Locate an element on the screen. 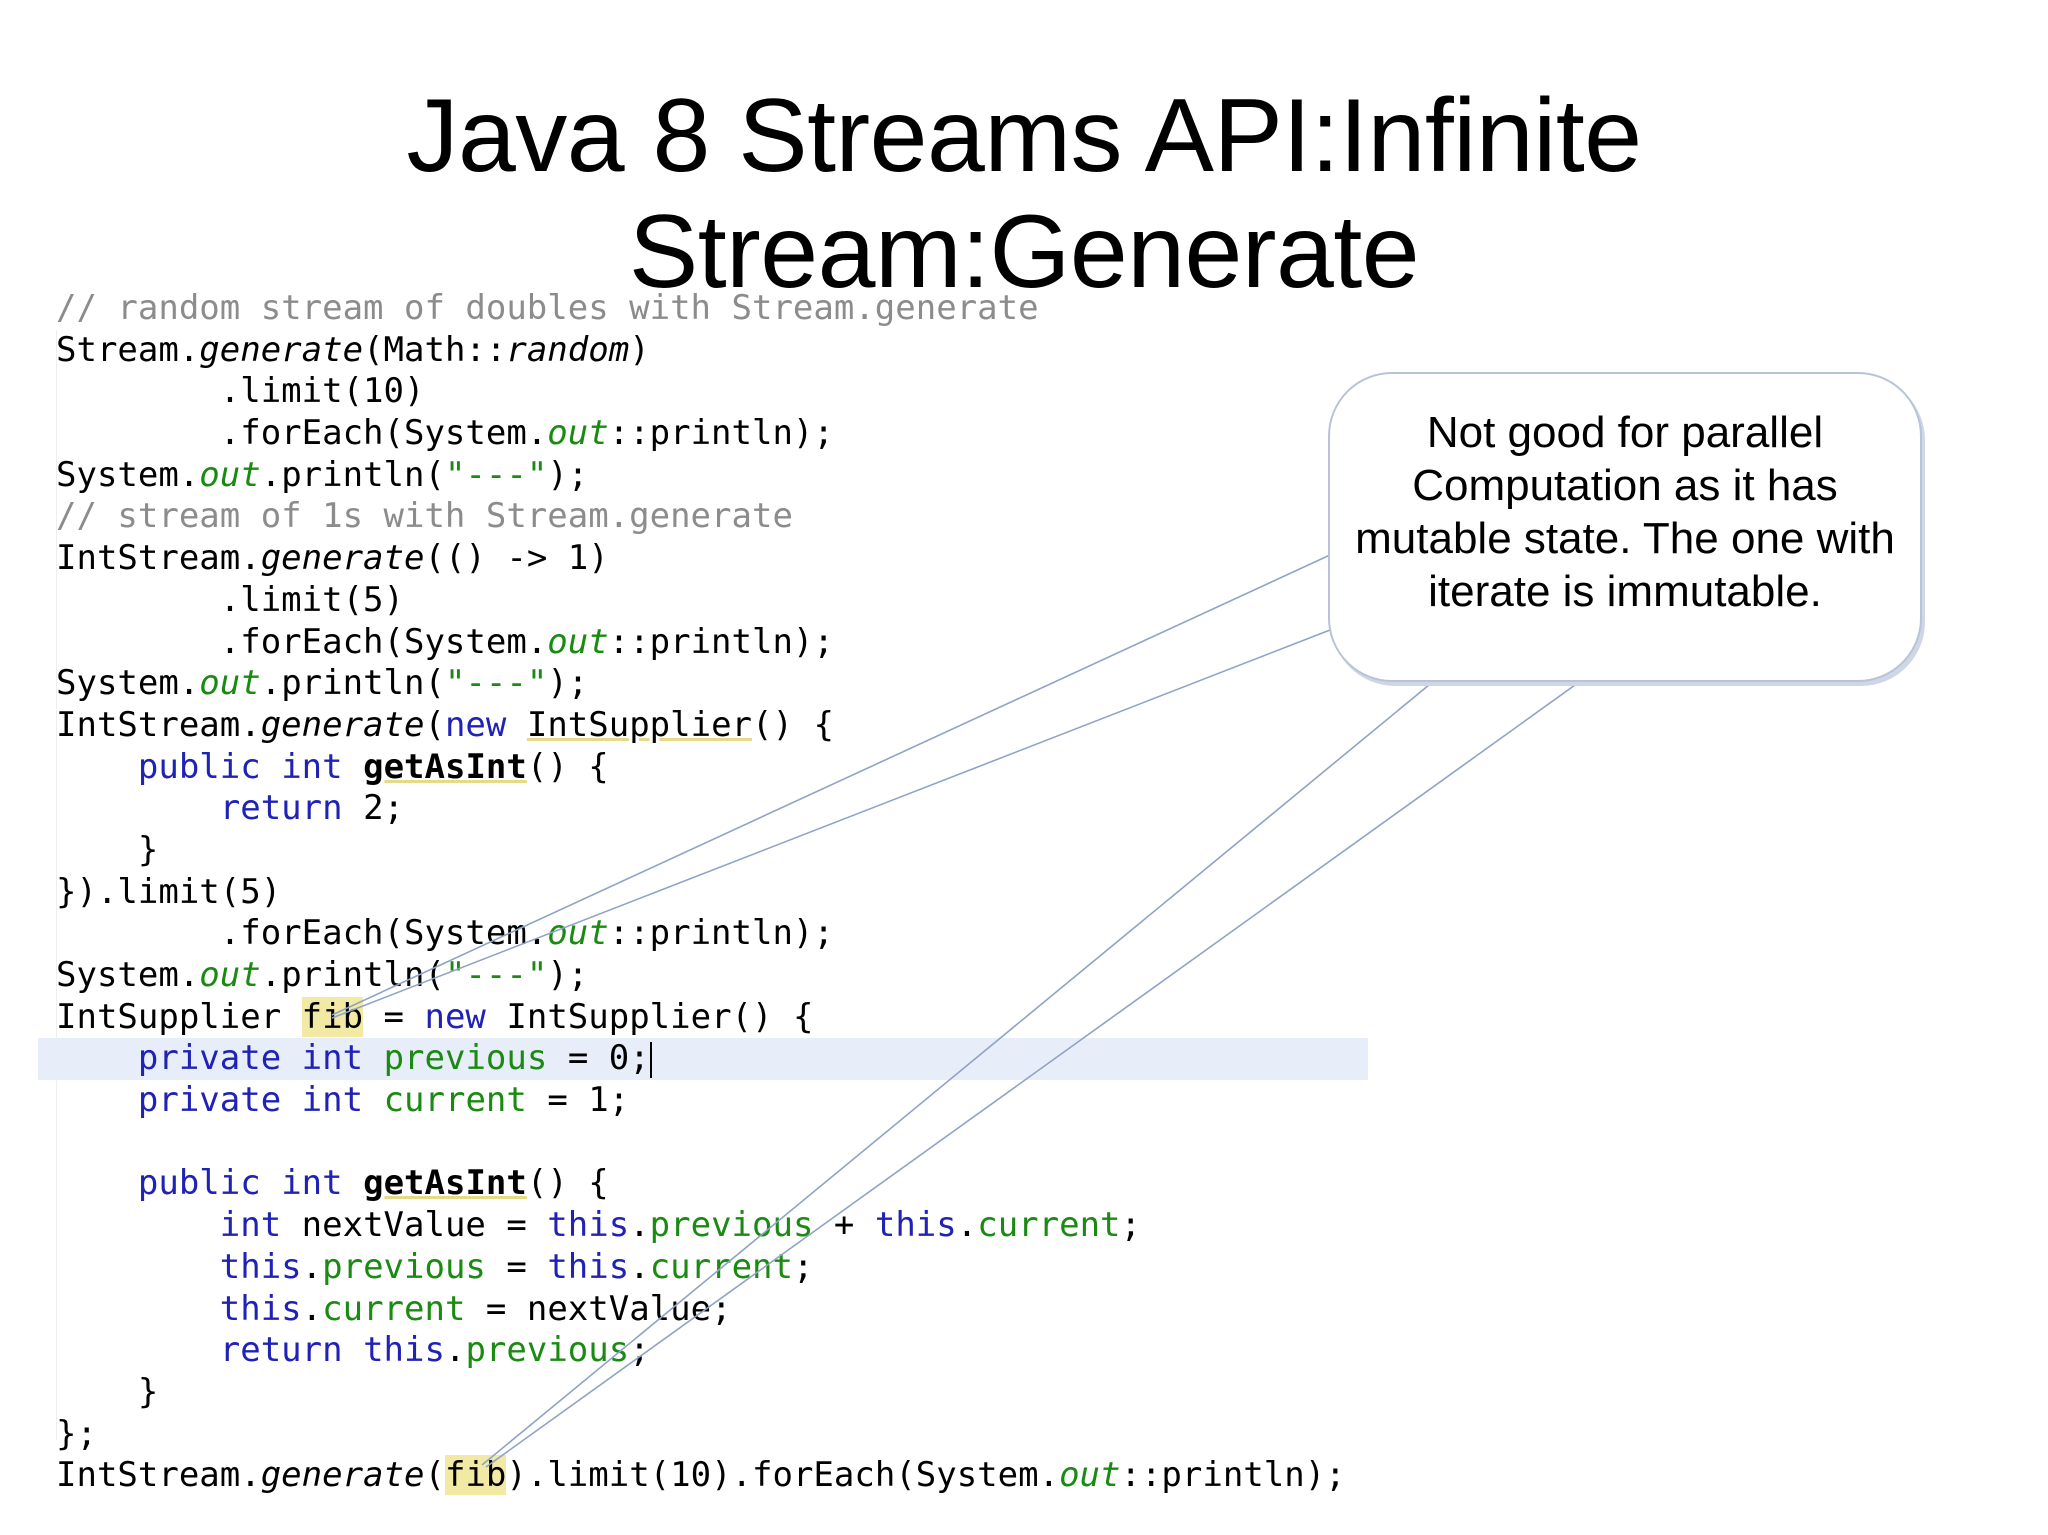 This screenshot has width=2048, height=1535. code-line: IntSupplier fib = new IntSupplier() { is located at coordinates (685, 1017).